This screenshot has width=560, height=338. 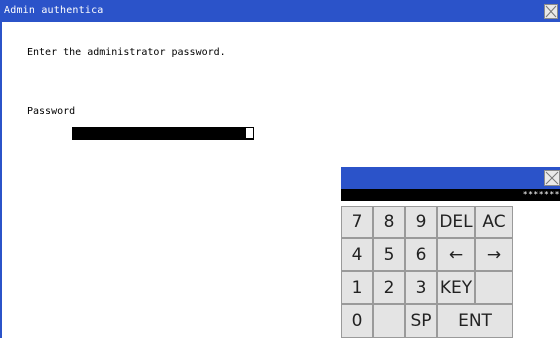 What do you see at coordinates (1, 180) in the screenshot?
I see `window-border` at bounding box center [1, 180].